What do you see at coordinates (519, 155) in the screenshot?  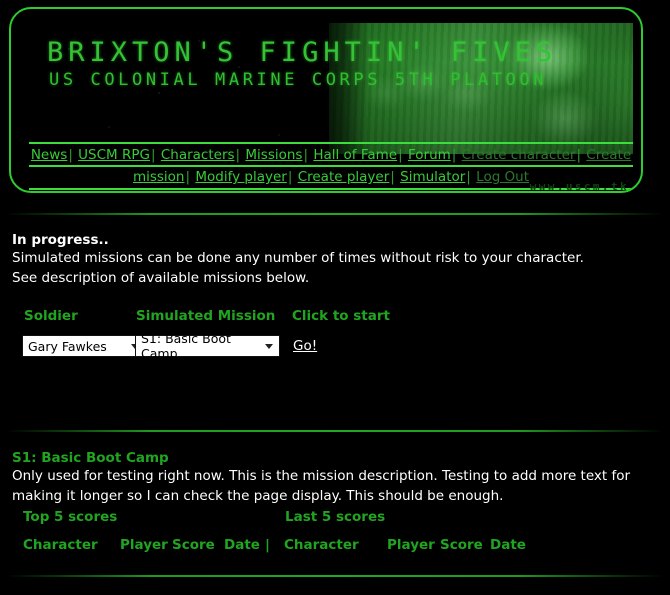 I see `nav-link-create-character: Create character` at bounding box center [519, 155].